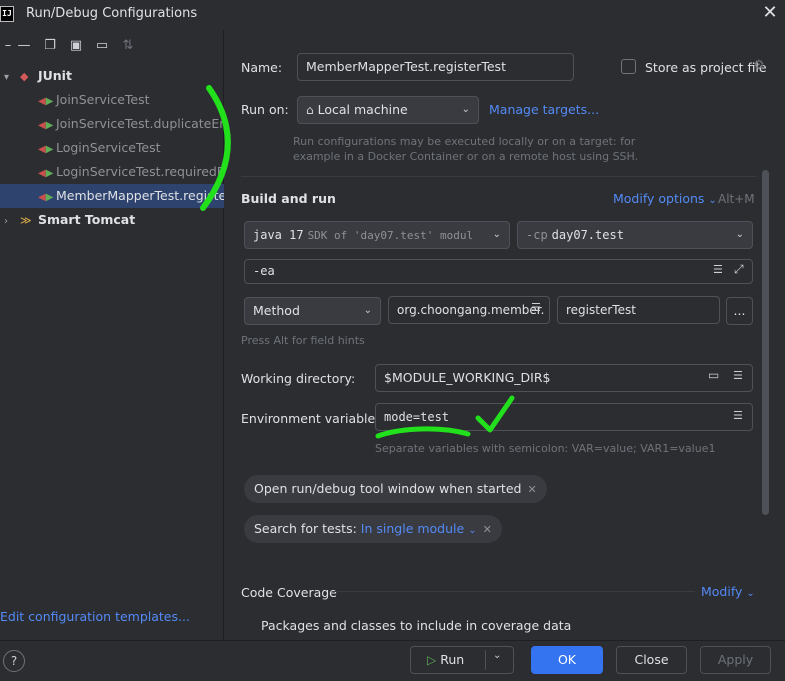 Image resolution: width=785 pixels, height=681 pixels. Describe the element at coordinates (432, 660) in the screenshot. I see `run-icon: ▷` at that location.